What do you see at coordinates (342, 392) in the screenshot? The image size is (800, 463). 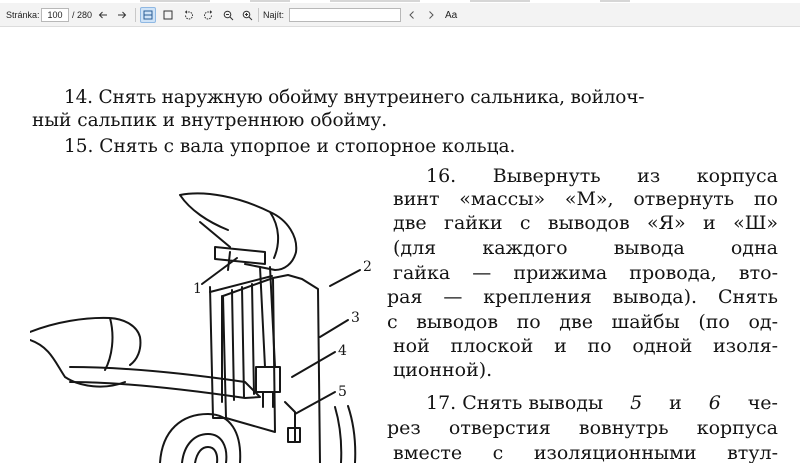 I see `figure-label-5: 5` at bounding box center [342, 392].